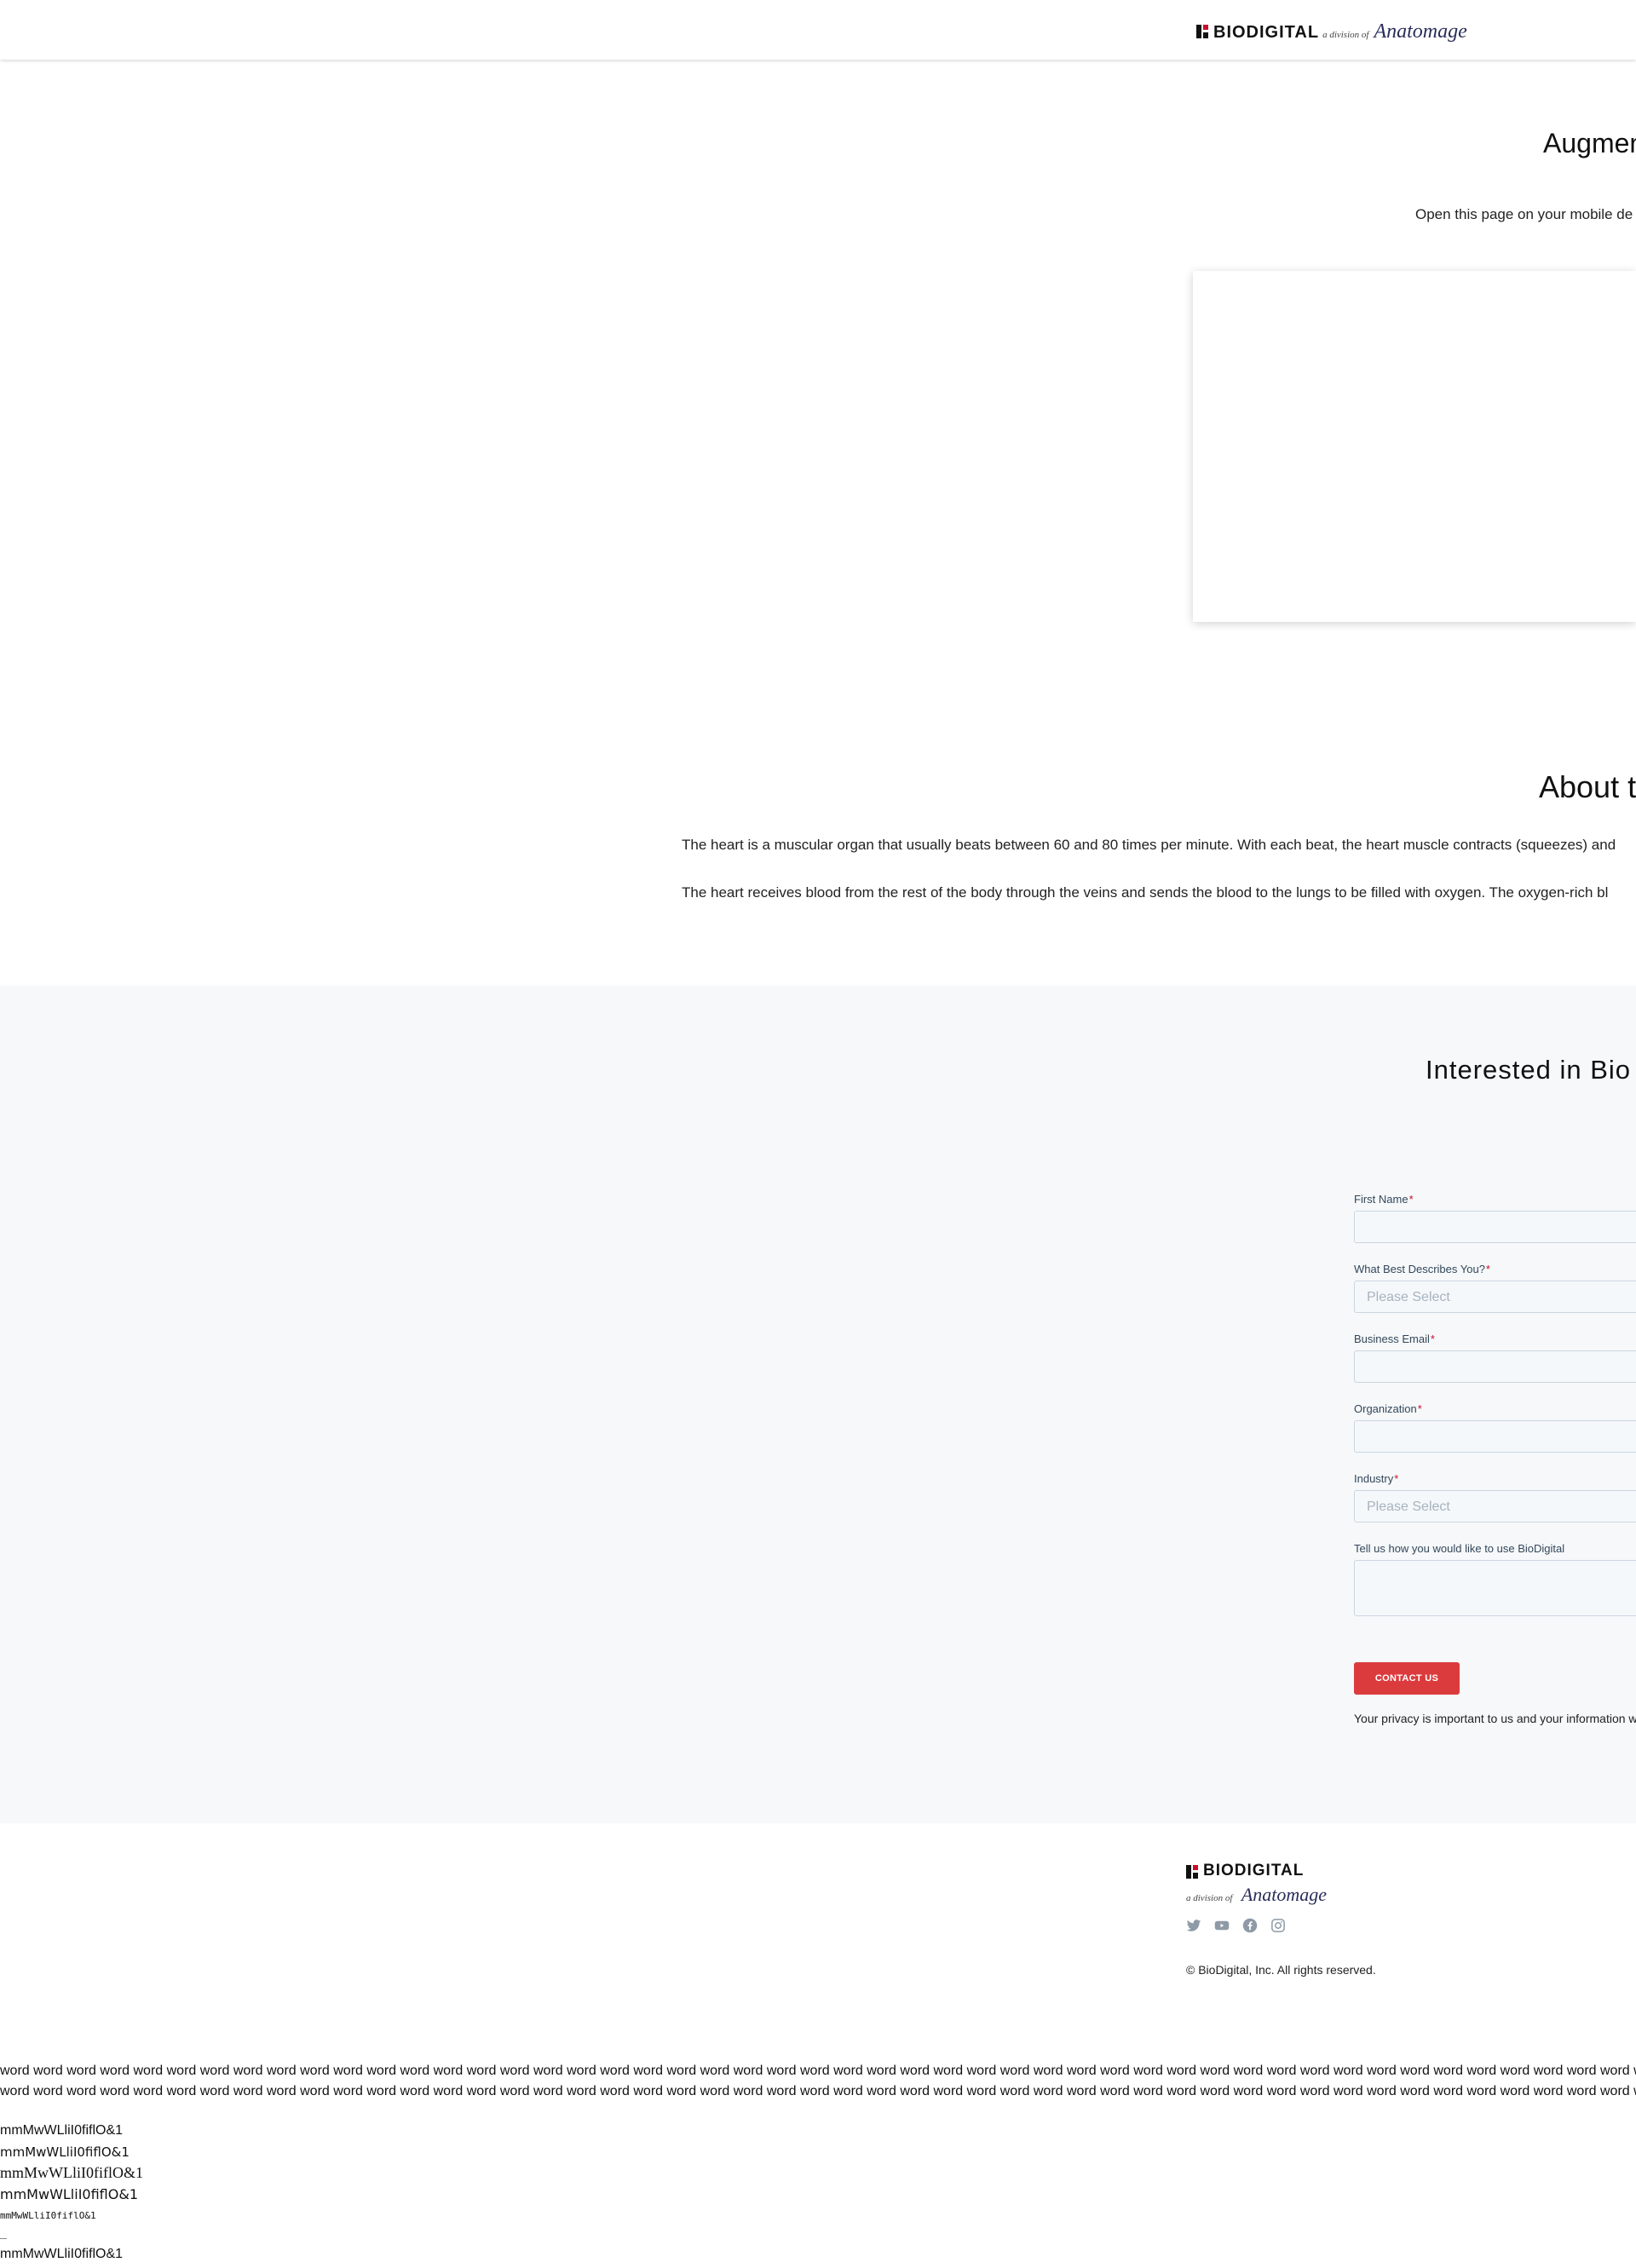  I want to click on glyph-sample-3: mmMwWLliI0fiflO&1, so click(71, 2172).